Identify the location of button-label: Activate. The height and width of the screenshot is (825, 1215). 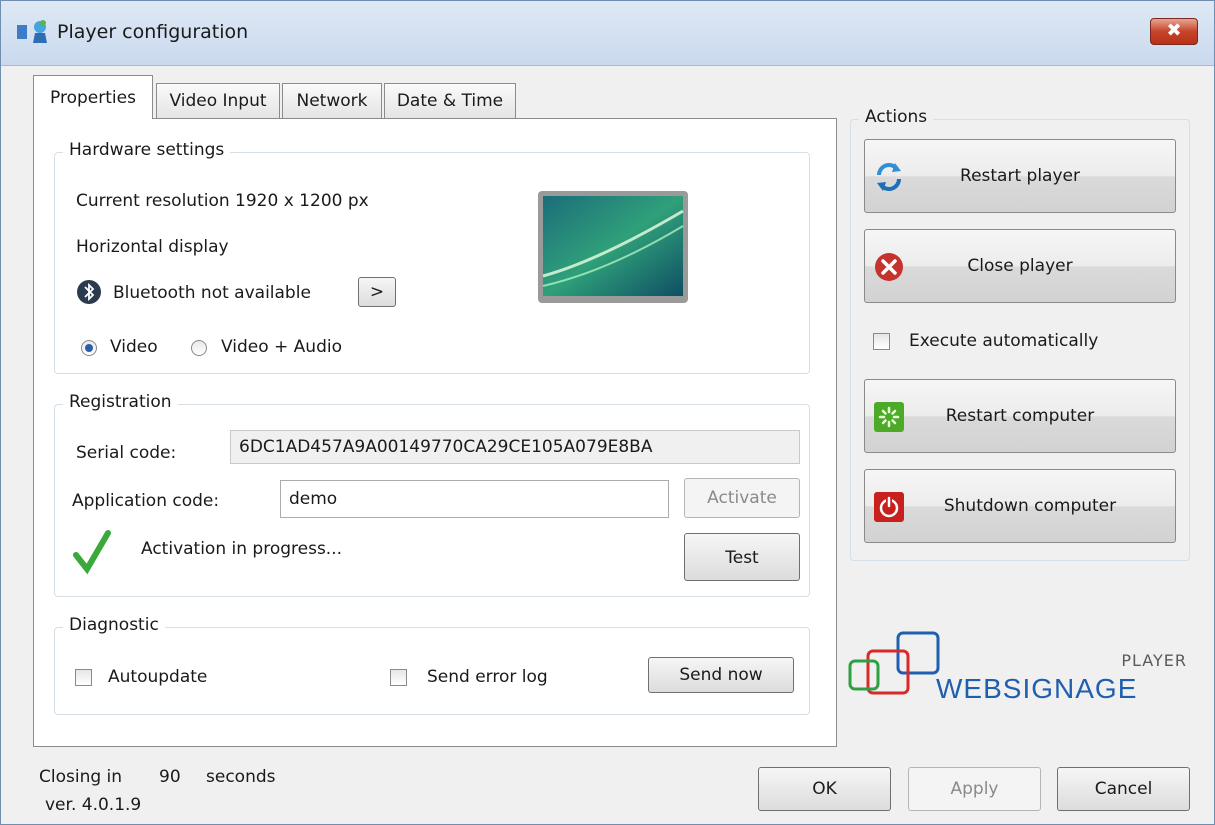
(742, 498).